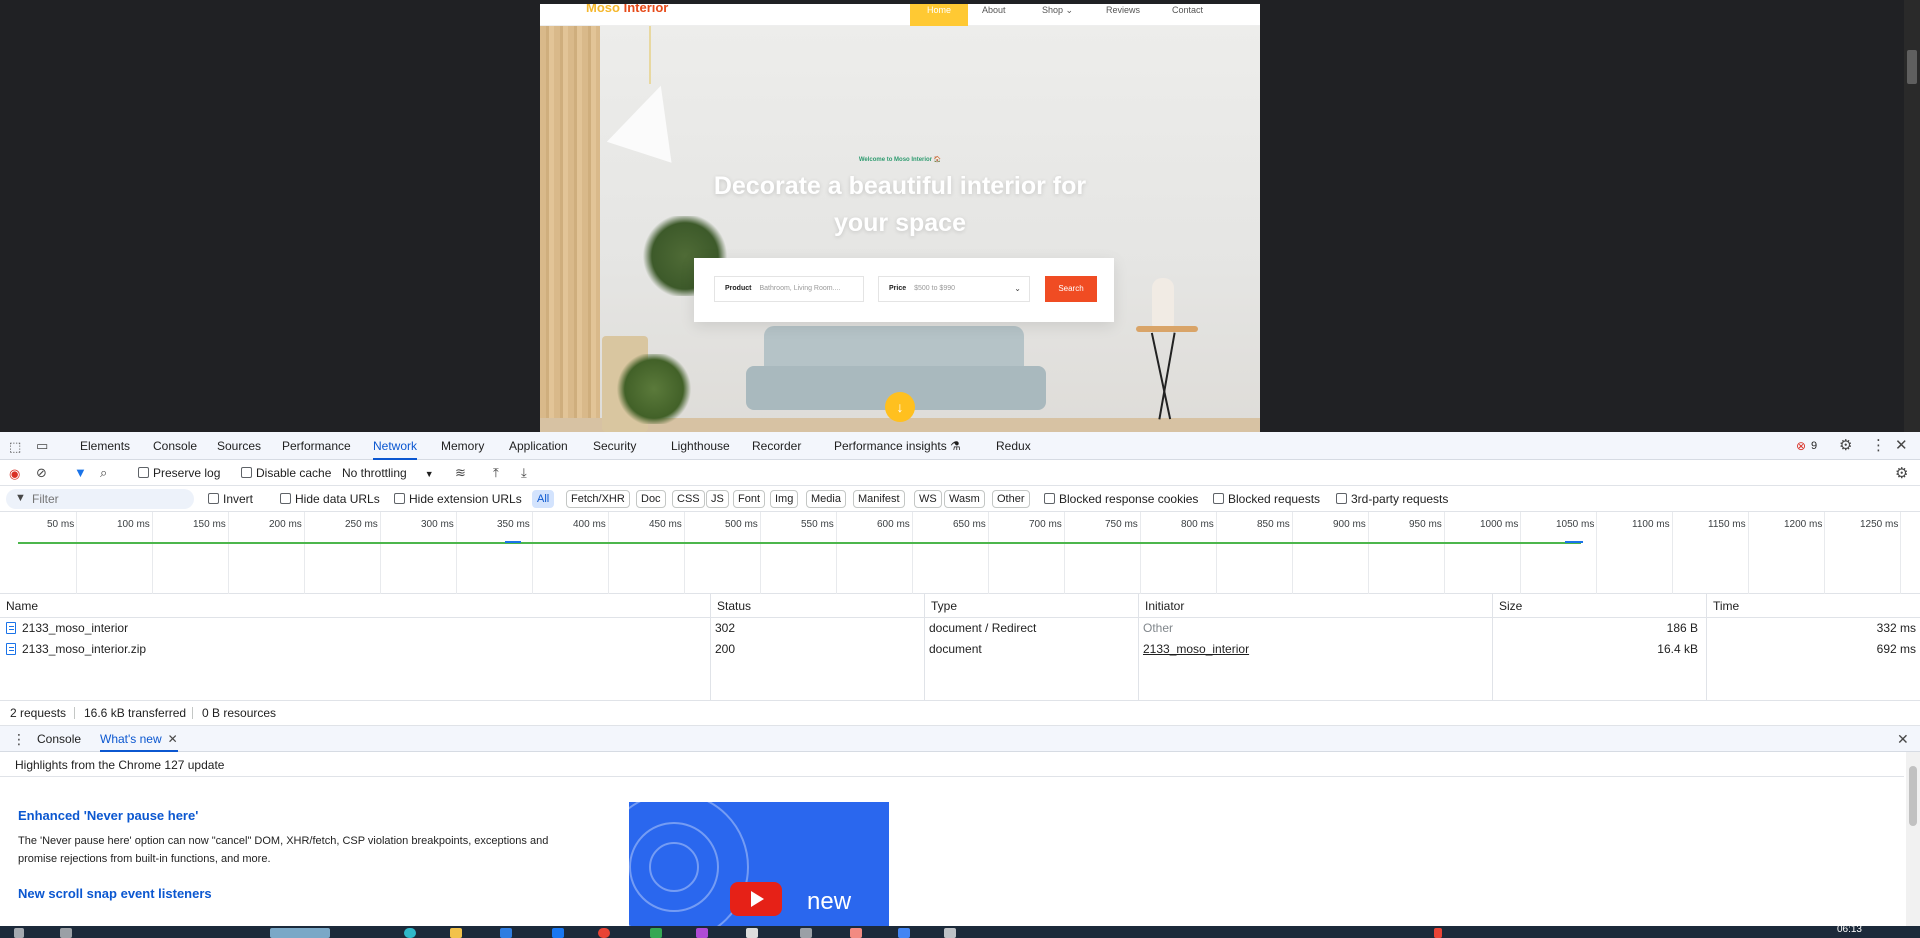 The height and width of the screenshot is (938, 1920). Describe the element at coordinates (964, 499) in the screenshot. I see `type-filter-wasm: Wasm` at that location.